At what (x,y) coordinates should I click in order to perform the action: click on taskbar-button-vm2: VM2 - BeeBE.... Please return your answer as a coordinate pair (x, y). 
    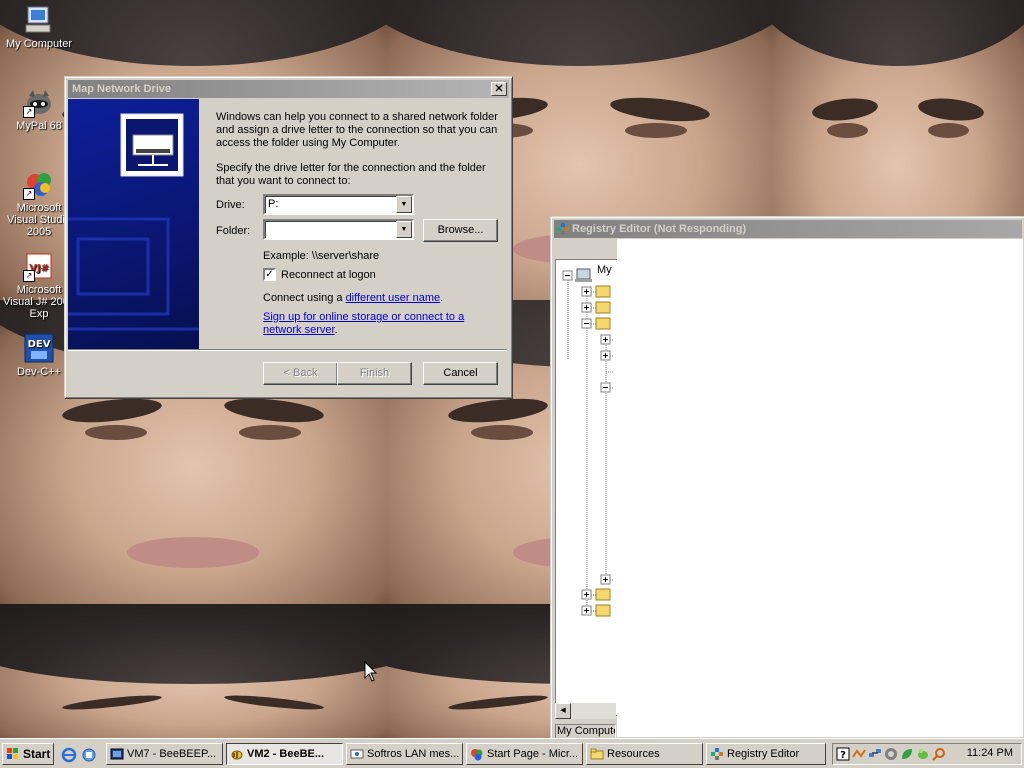
    Looking at the image, I should click on (284, 754).